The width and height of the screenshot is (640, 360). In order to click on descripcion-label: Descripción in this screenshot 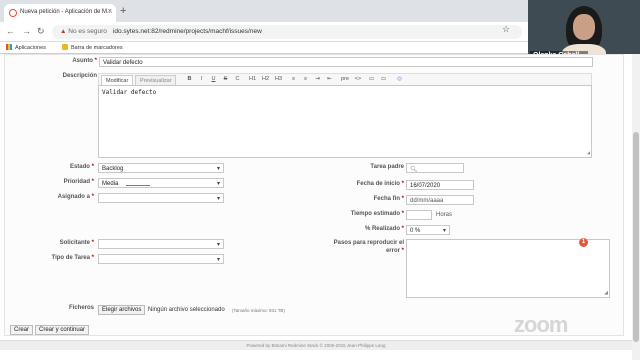, I will do `click(79, 76)`.